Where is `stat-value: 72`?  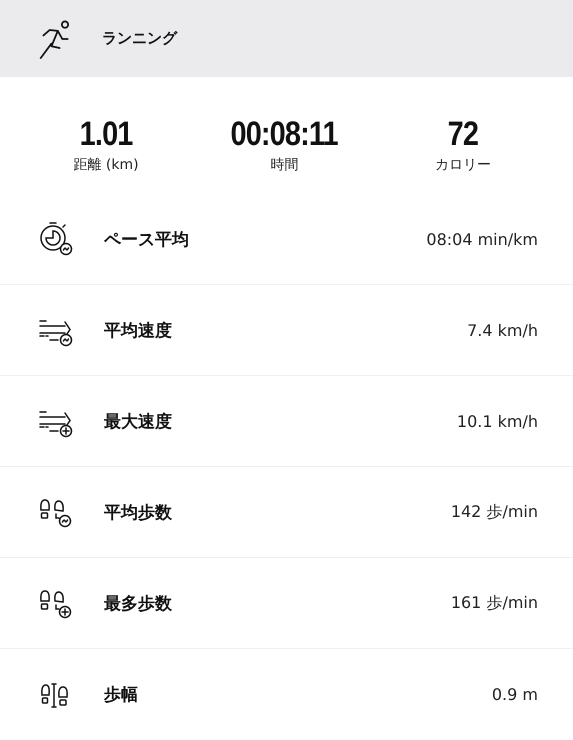 stat-value: 72 is located at coordinates (463, 134).